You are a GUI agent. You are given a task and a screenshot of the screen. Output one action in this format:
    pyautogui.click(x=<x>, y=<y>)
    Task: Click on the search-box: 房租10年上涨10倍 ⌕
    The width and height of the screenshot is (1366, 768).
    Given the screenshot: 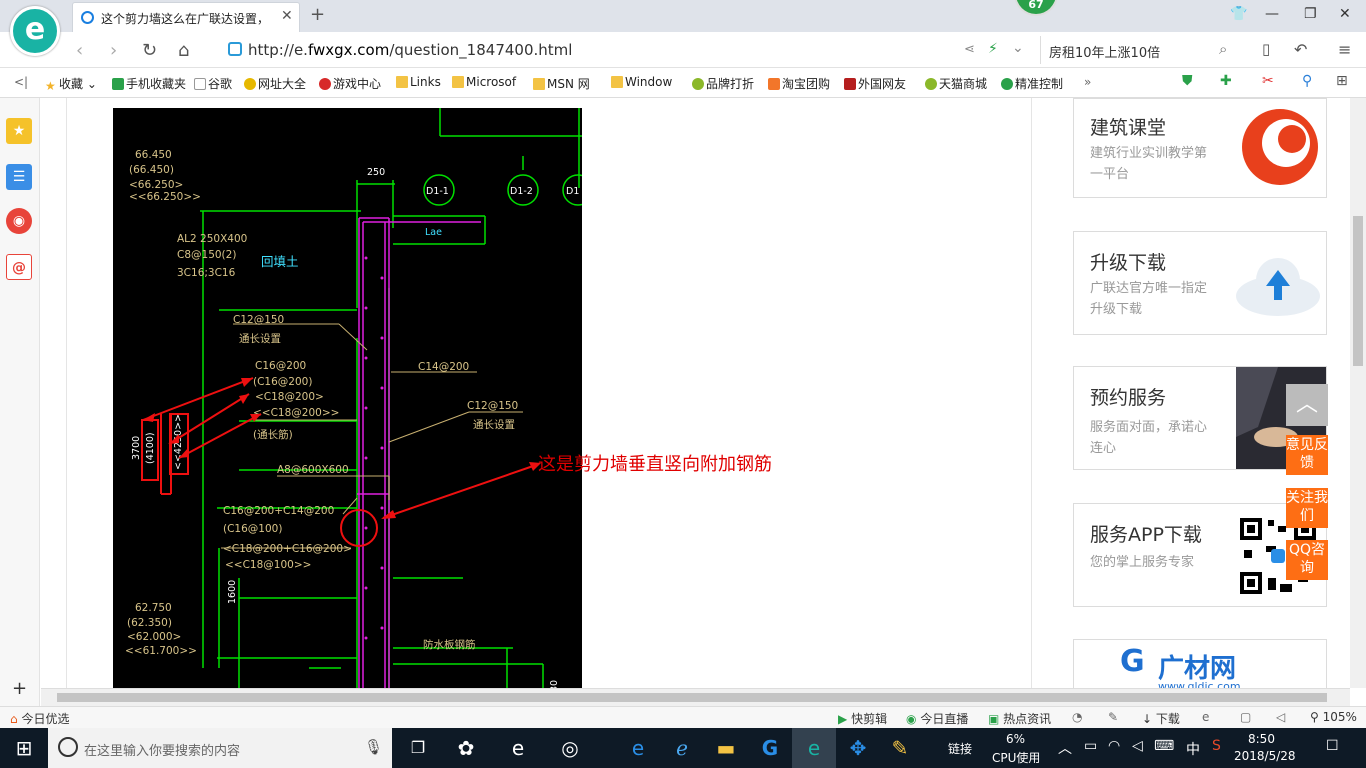 What is the action you would take?
    pyautogui.click(x=1142, y=50)
    